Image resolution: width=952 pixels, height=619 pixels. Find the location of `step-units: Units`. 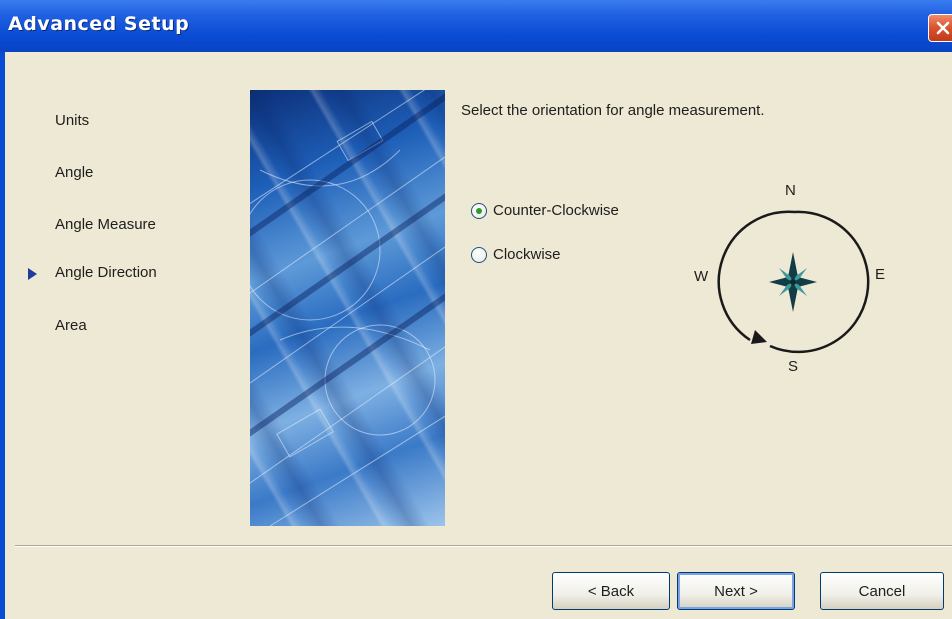

step-units: Units is located at coordinates (72, 120).